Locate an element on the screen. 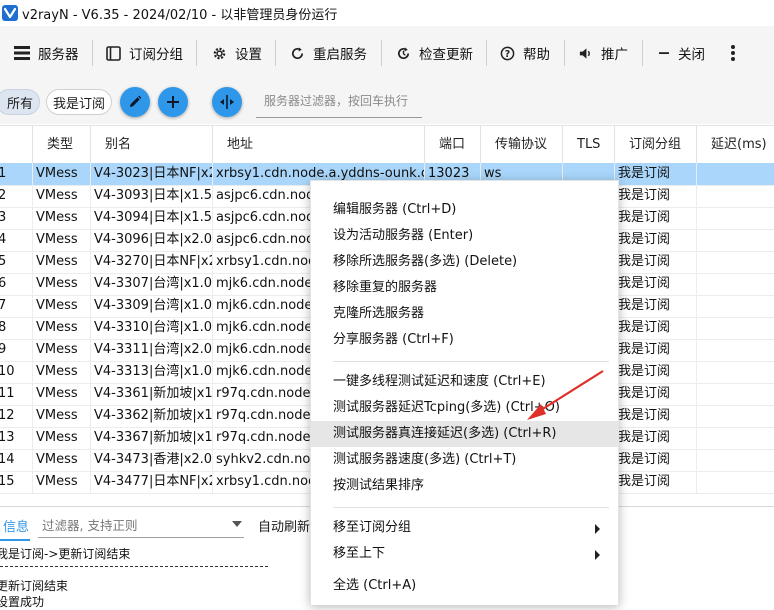 The image size is (774, 610). row-index: 13 is located at coordinates (7, 437).